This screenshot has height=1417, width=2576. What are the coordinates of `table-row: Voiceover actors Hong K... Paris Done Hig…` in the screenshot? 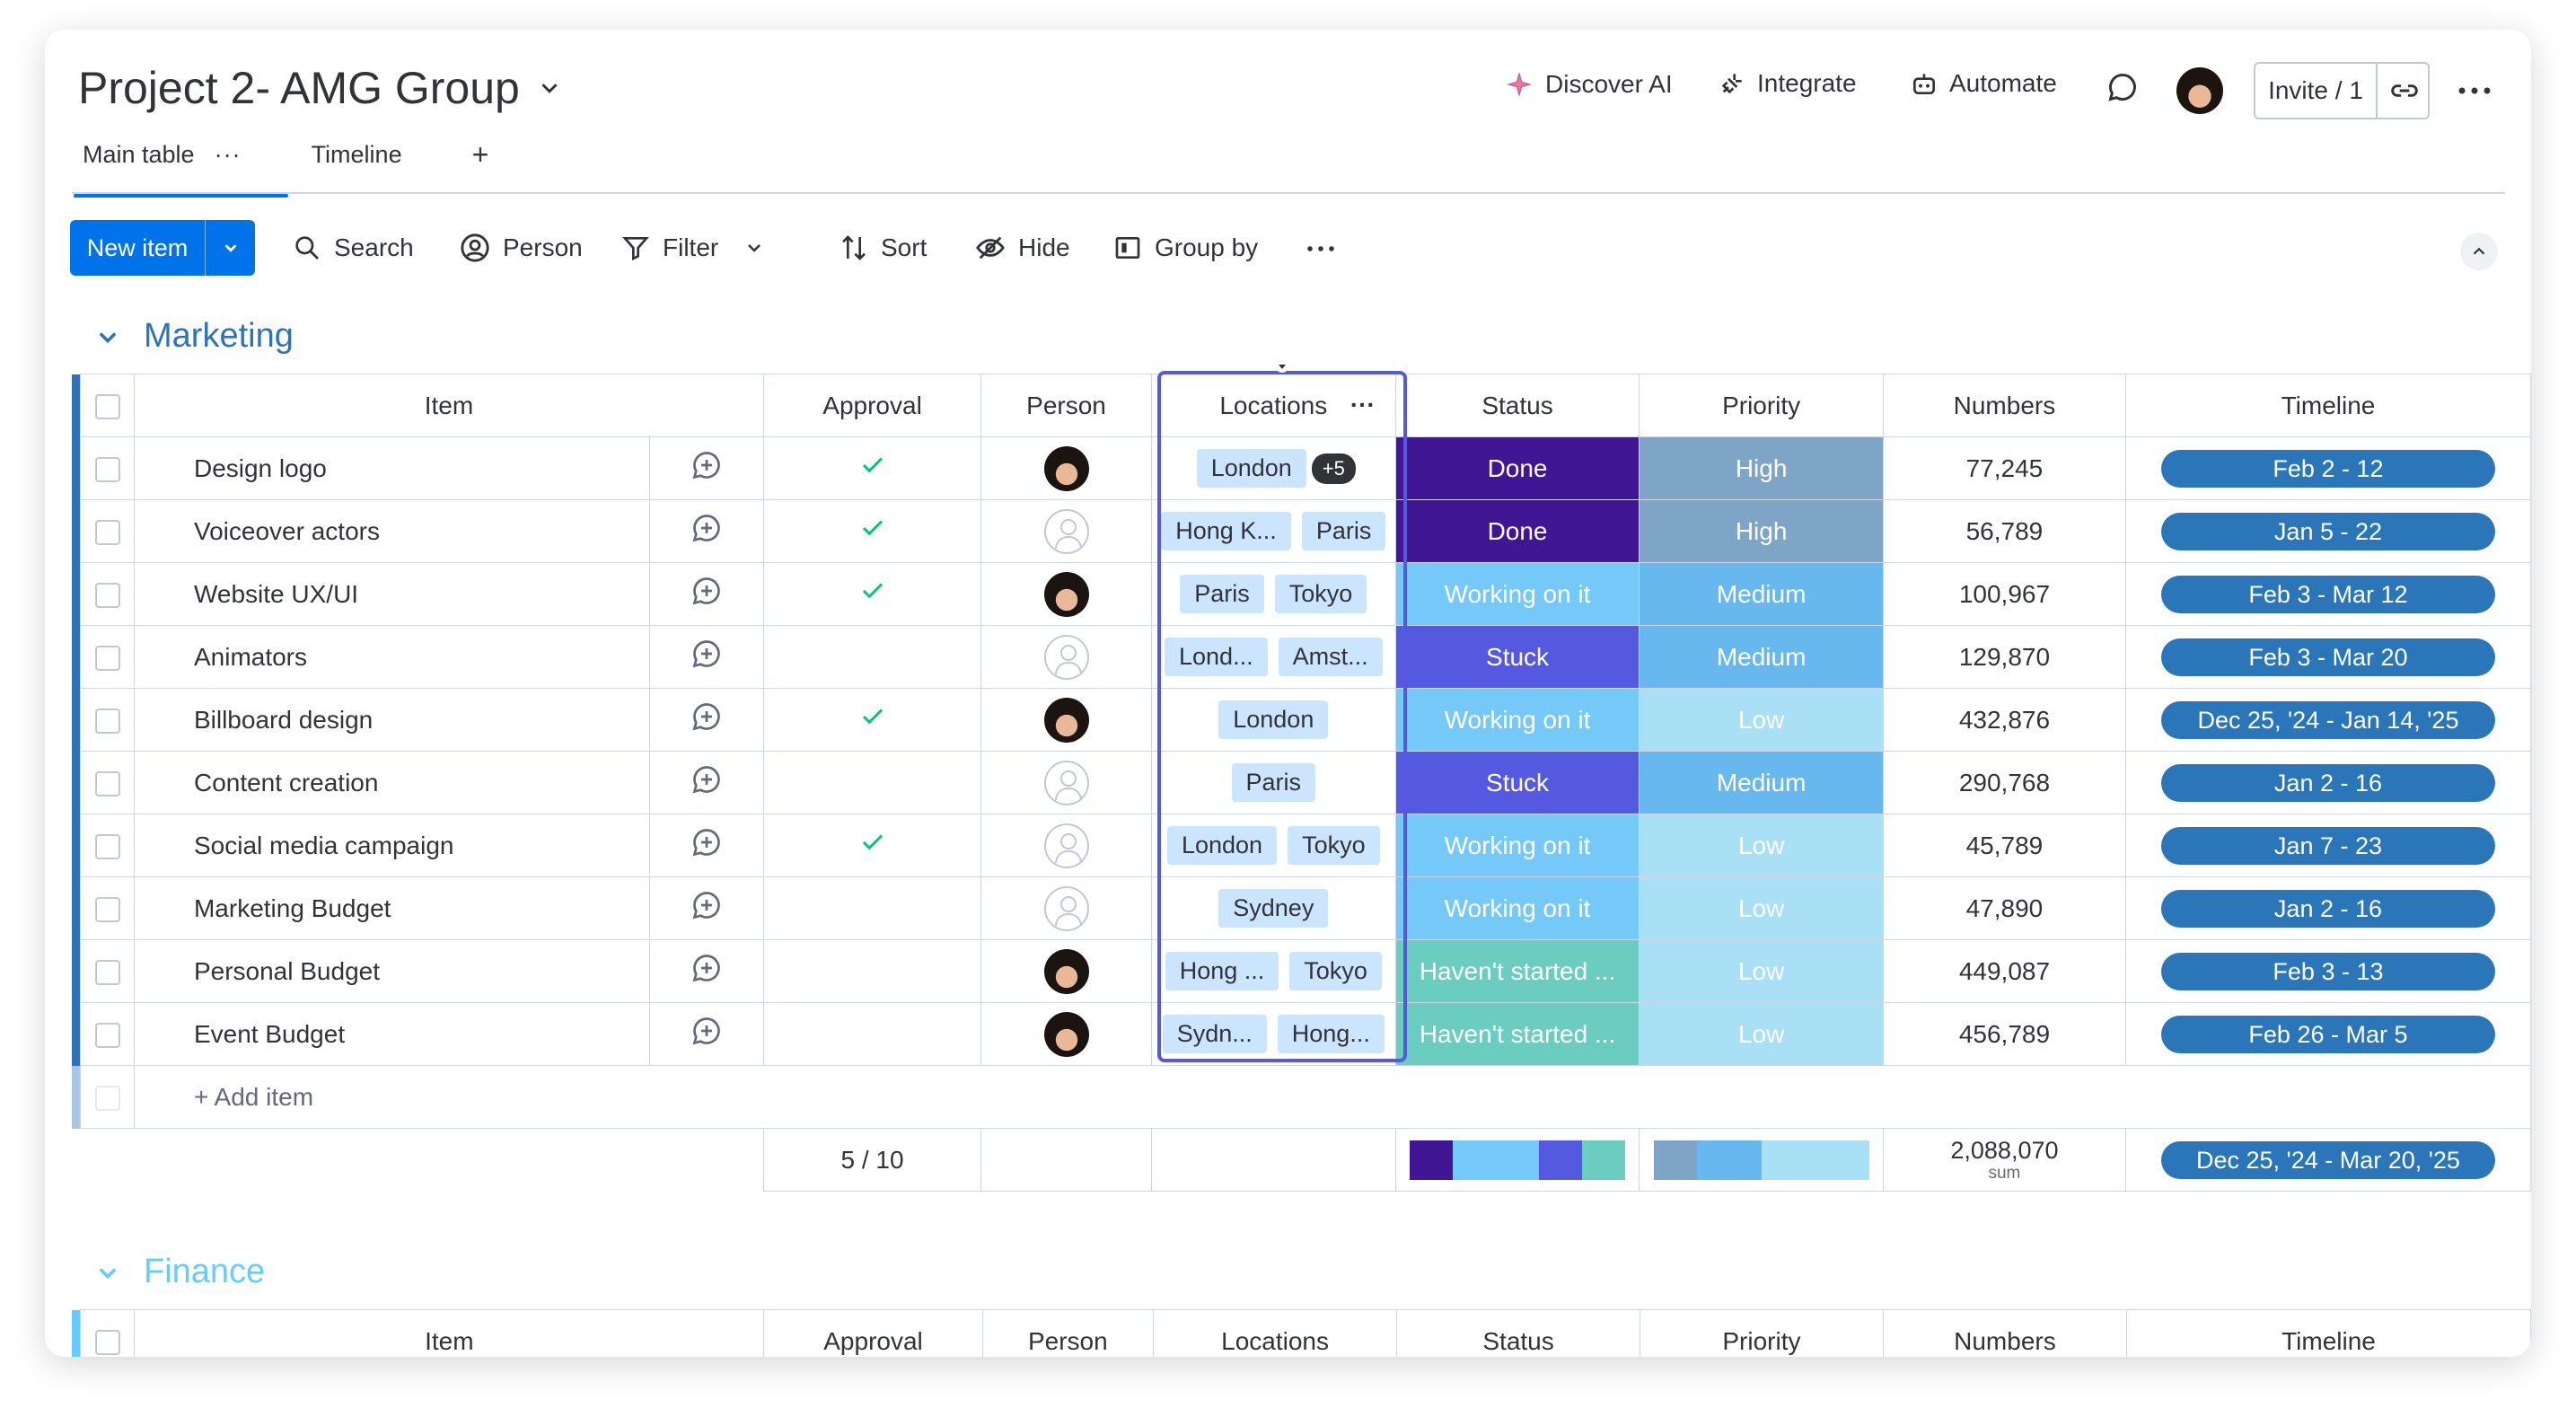 It's located at (1302, 531).